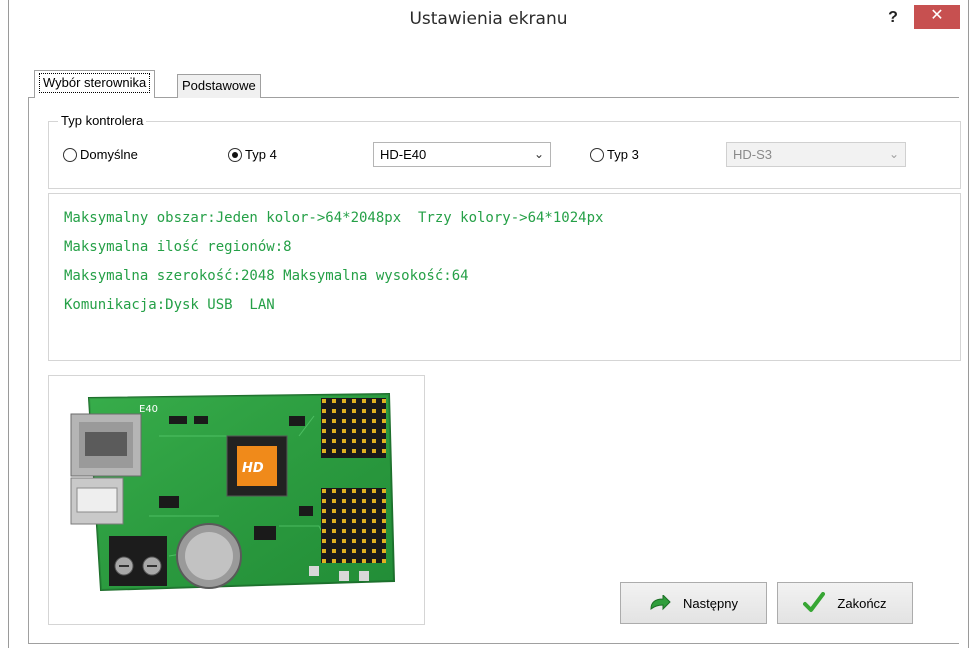  What do you see at coordinates (233, 492) in the screenshot?
I see `controller-board-image: E40 HD` at bounding box center [233, 492].